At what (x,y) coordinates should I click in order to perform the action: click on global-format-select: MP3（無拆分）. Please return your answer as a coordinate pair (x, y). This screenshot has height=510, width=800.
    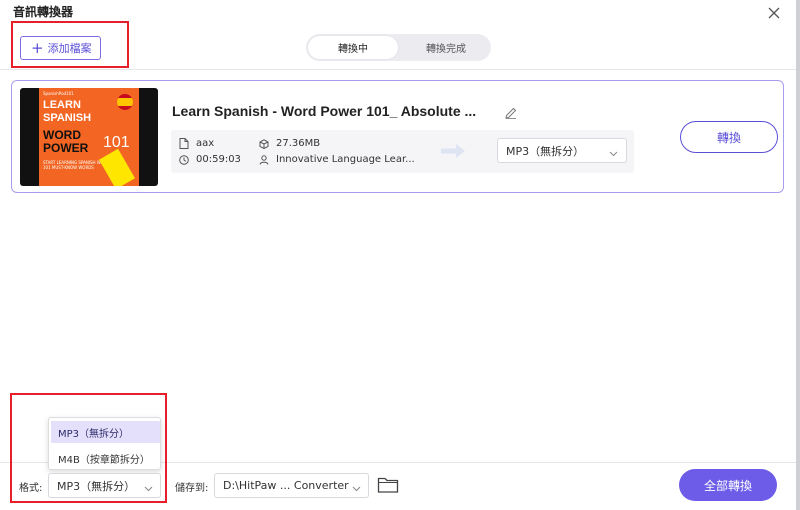
    Looking at the image, I should click on (104, 485).